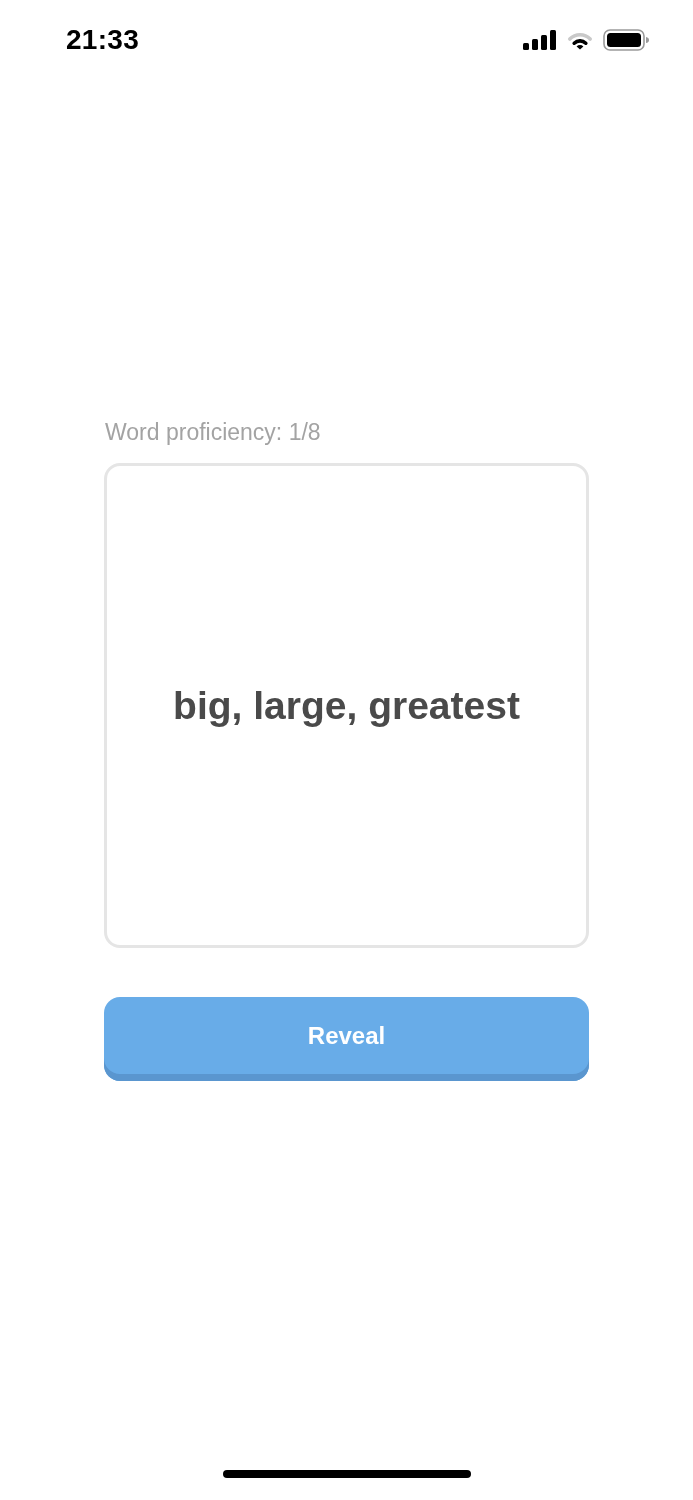  I want to click on signal-icon, so click(540, 40).